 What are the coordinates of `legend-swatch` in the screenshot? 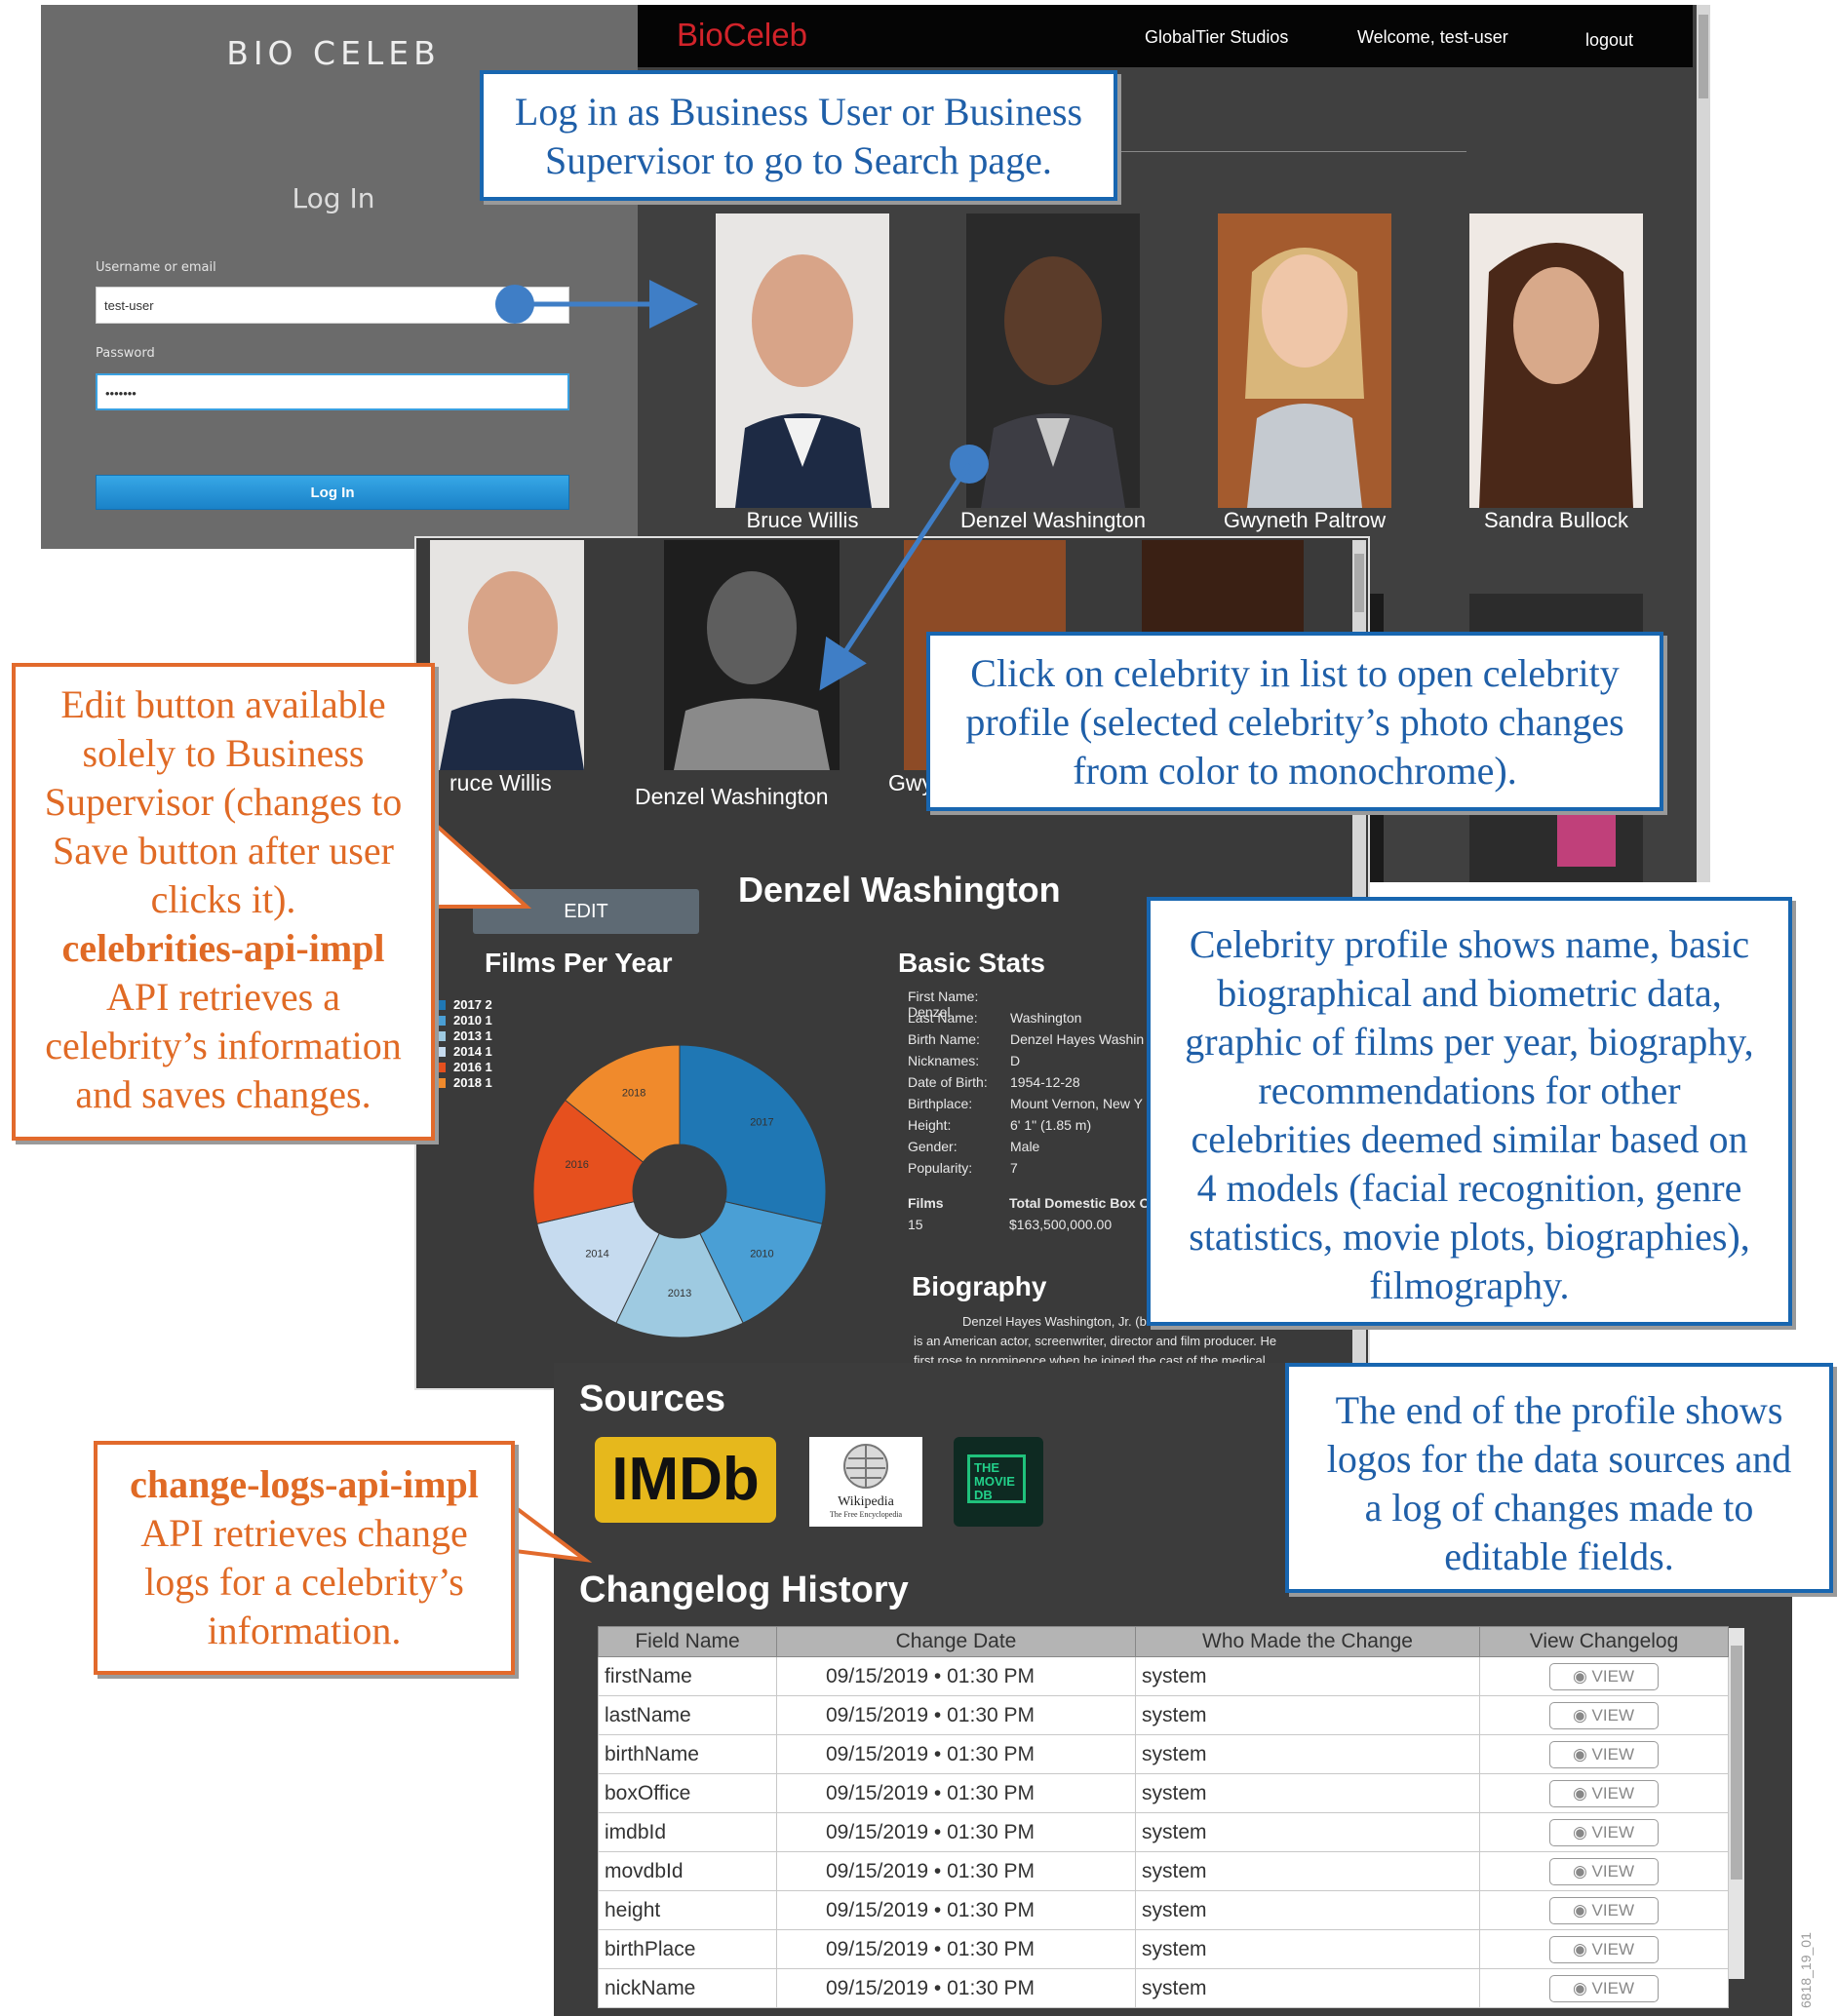 It's located at (441, 1052).